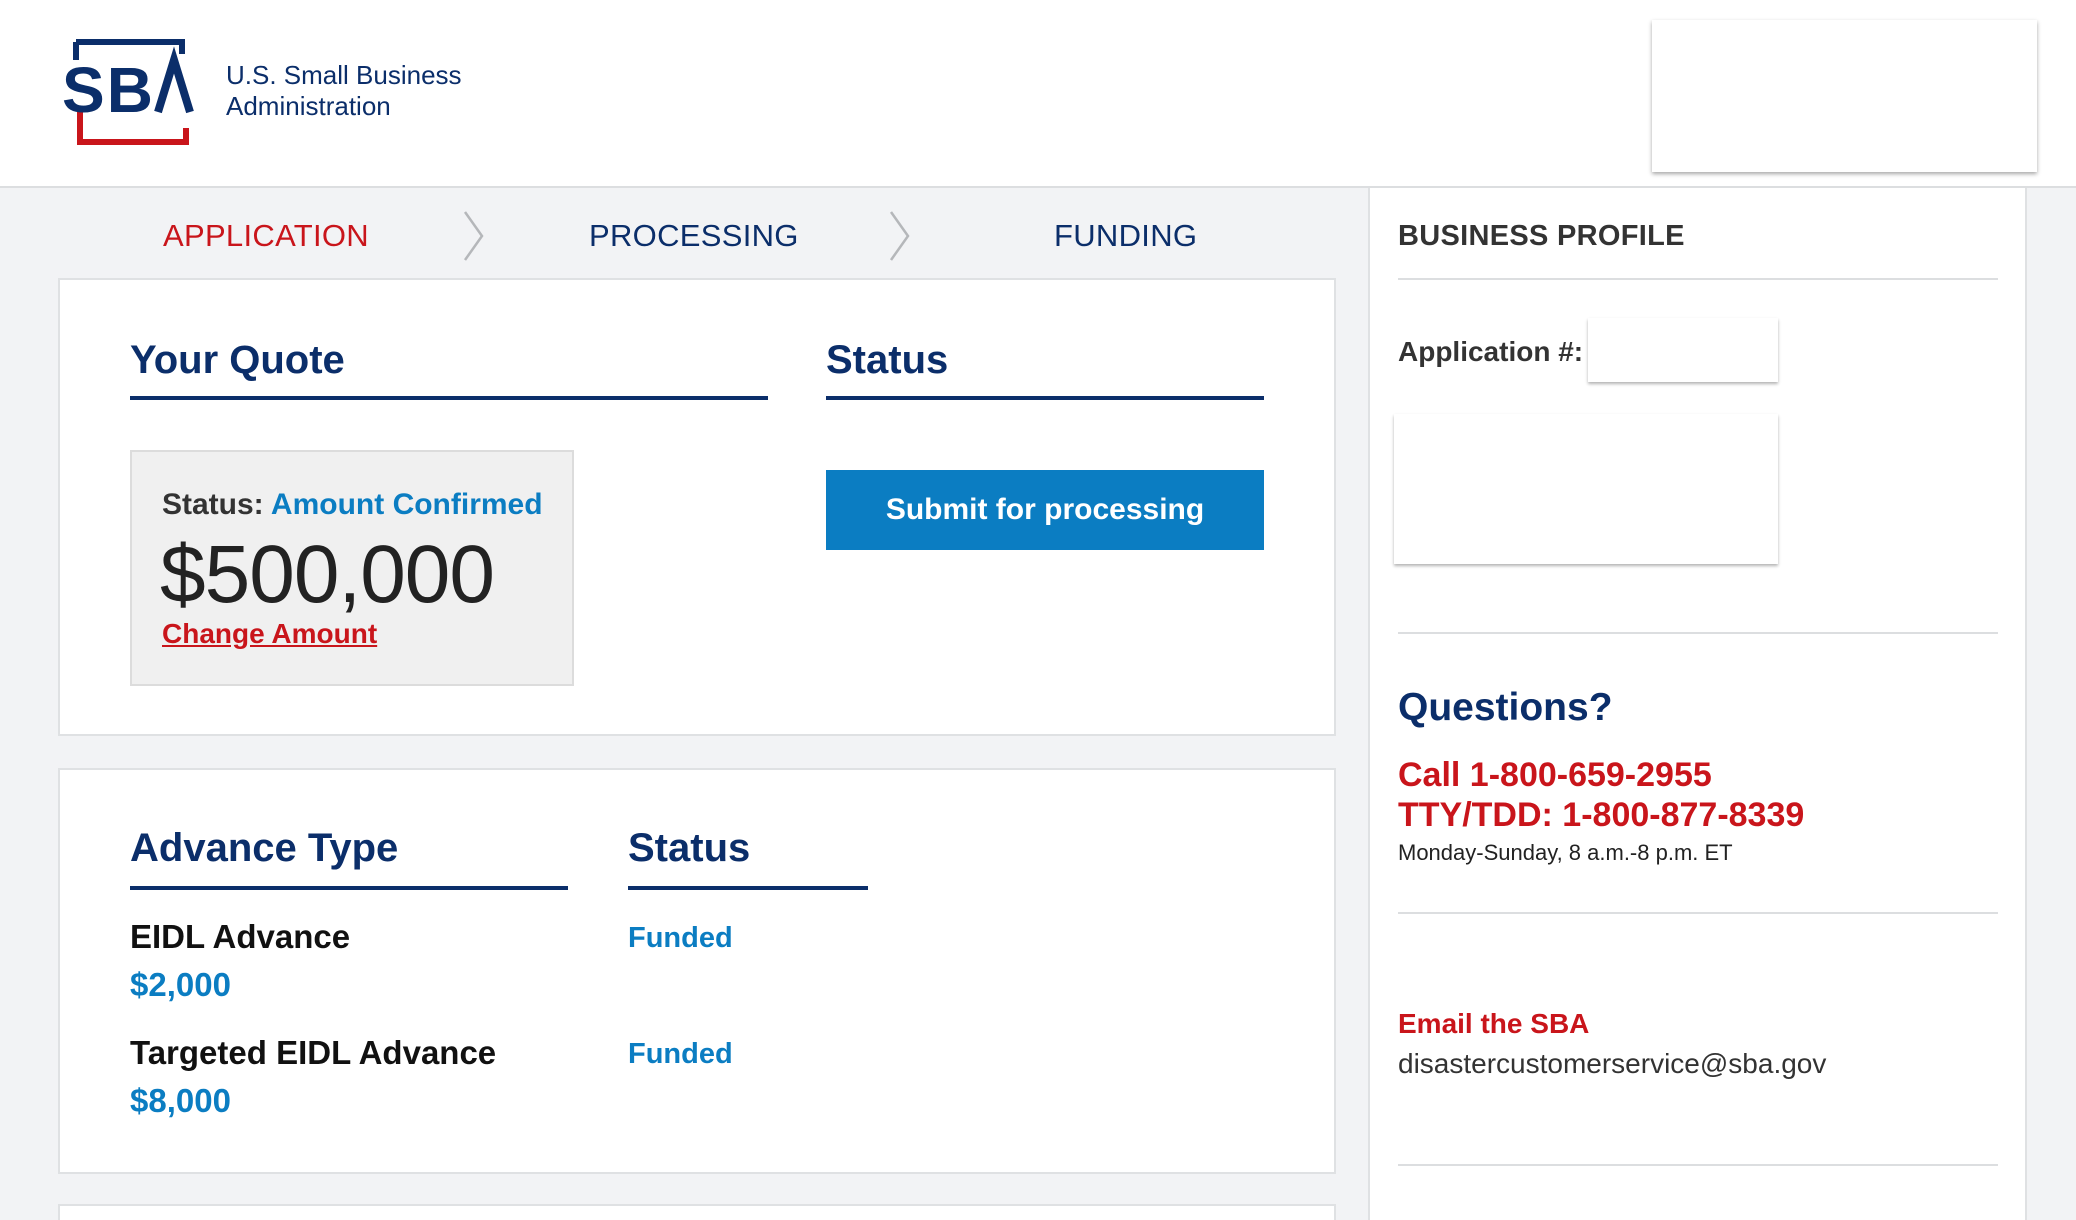  What do you see at coordinates (1555, 775) in the screenshot?
I see `call-phone-link: Call 1-800-659-2955` at bounding box center [1555, 775].